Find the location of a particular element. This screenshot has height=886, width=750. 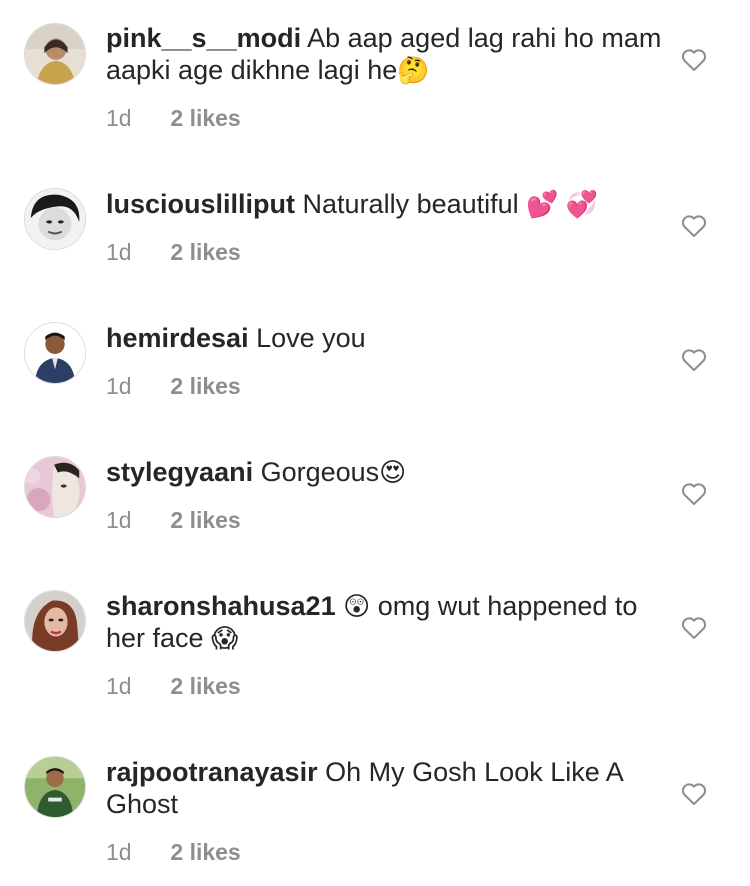

avatar-photo-stylegyaani is located at coordinates (55, 487).